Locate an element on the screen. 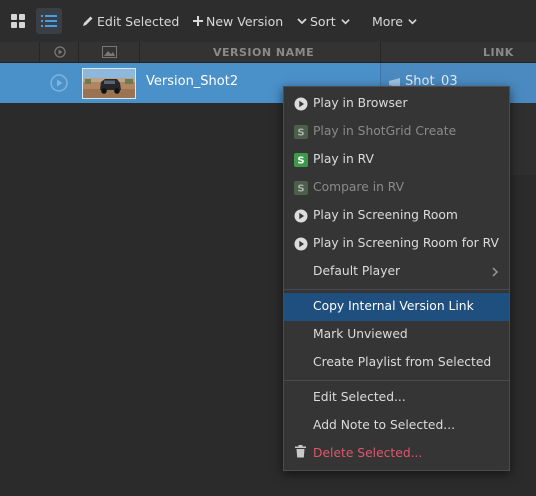 The image size is (536, 496). list-icon is located at coordinates (49, 21).